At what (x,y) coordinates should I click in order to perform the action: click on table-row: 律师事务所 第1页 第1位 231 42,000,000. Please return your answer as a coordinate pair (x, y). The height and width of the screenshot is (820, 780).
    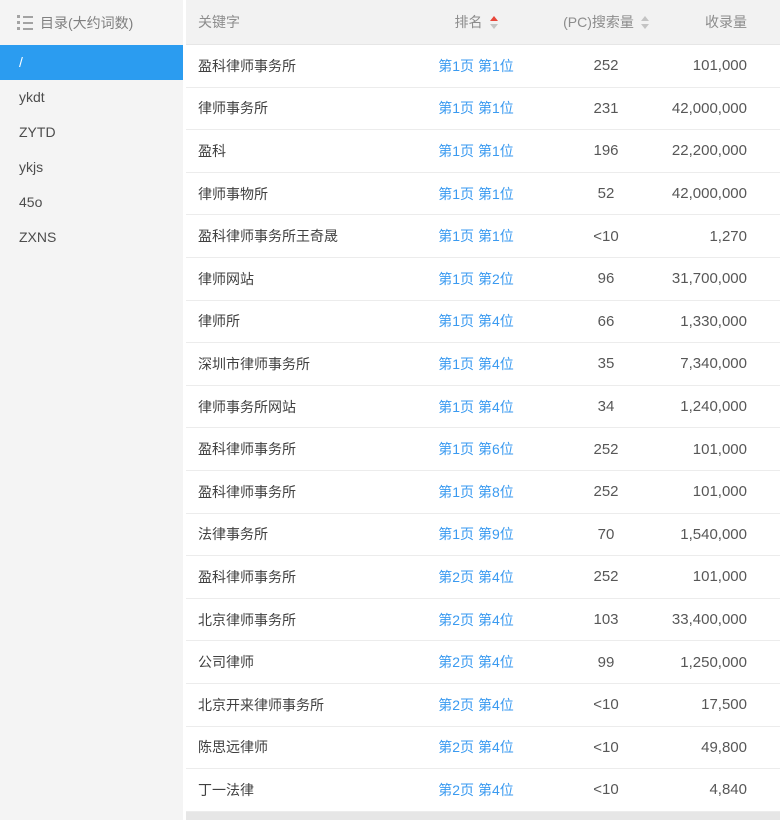
    Looking at the image, I should click on (483, 109).